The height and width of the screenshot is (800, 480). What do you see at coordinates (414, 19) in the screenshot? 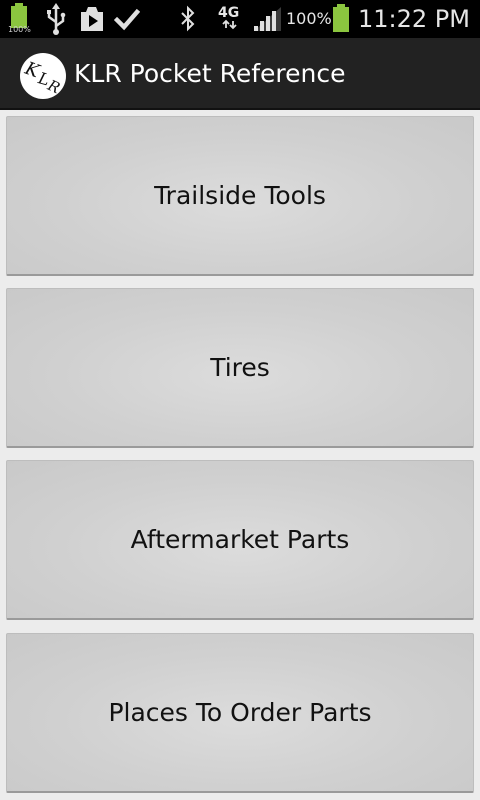
I see `clock: 11:22 PM` at bounding box center [414, 19].